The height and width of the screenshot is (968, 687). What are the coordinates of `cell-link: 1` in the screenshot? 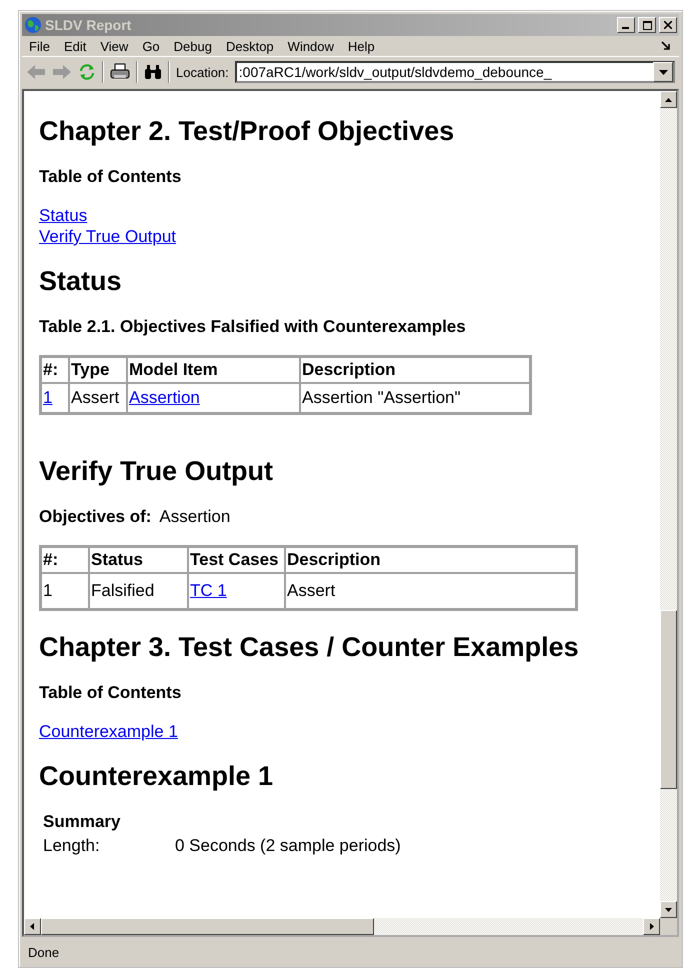 It's located at (47, 397).